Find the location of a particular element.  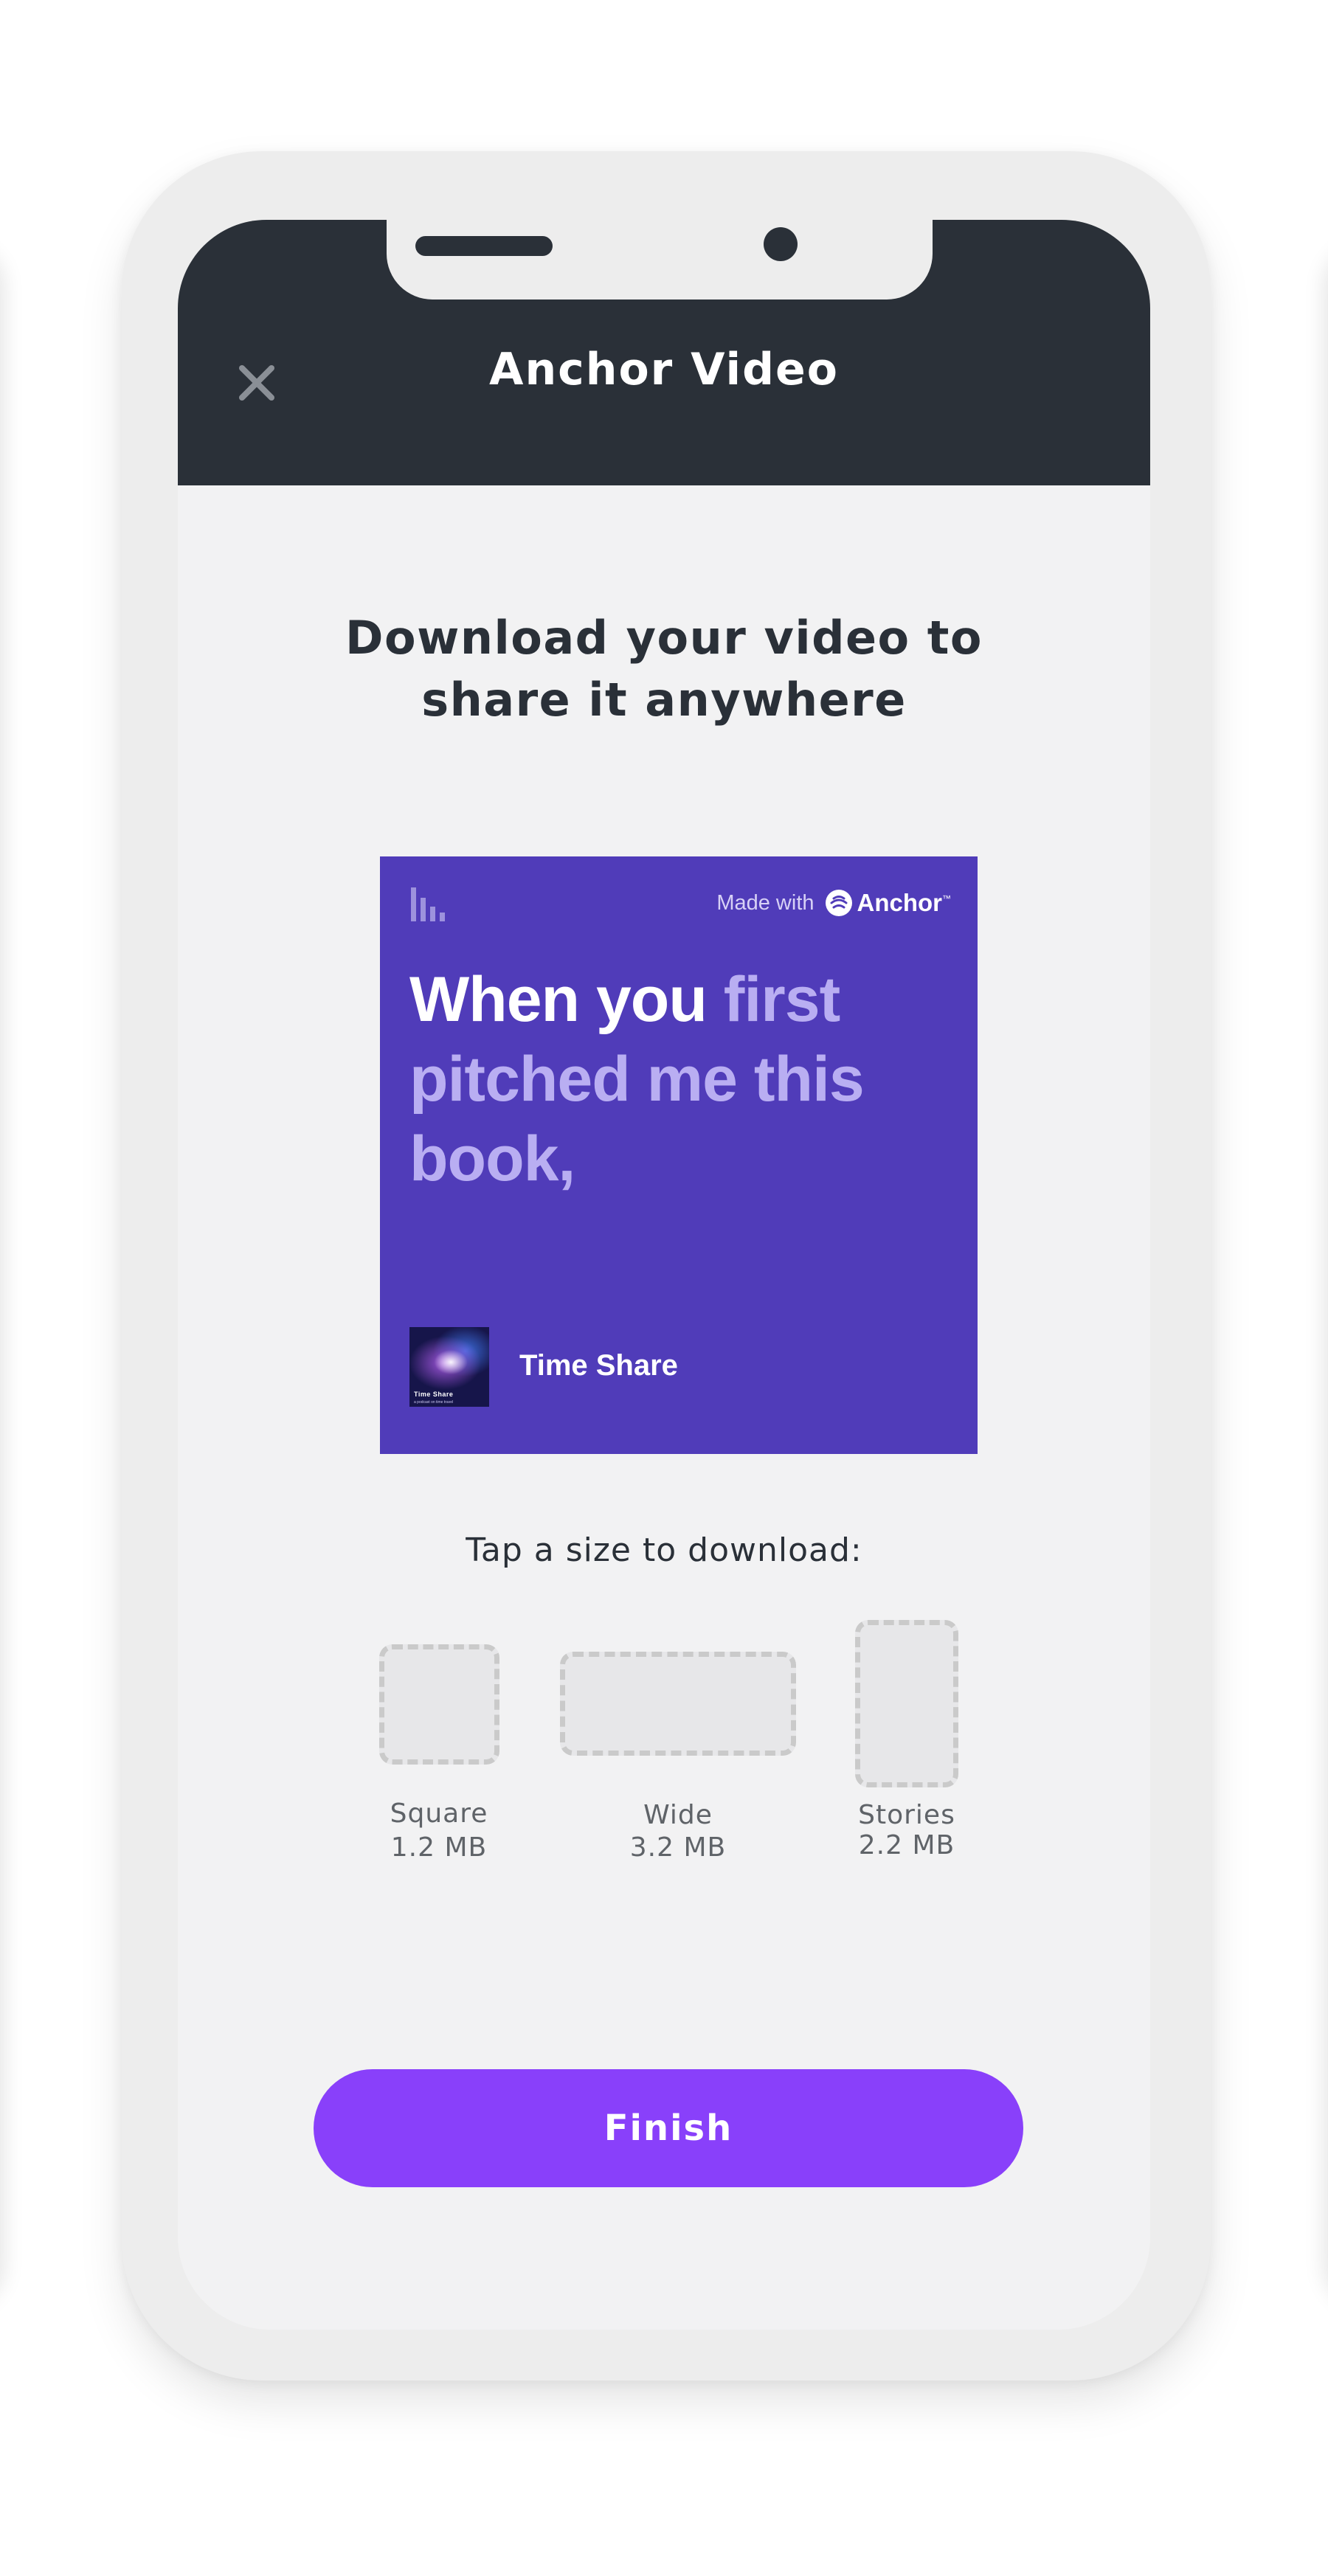

size-mb-wide: 3.2 MB is located at coordinates (678, 1848).